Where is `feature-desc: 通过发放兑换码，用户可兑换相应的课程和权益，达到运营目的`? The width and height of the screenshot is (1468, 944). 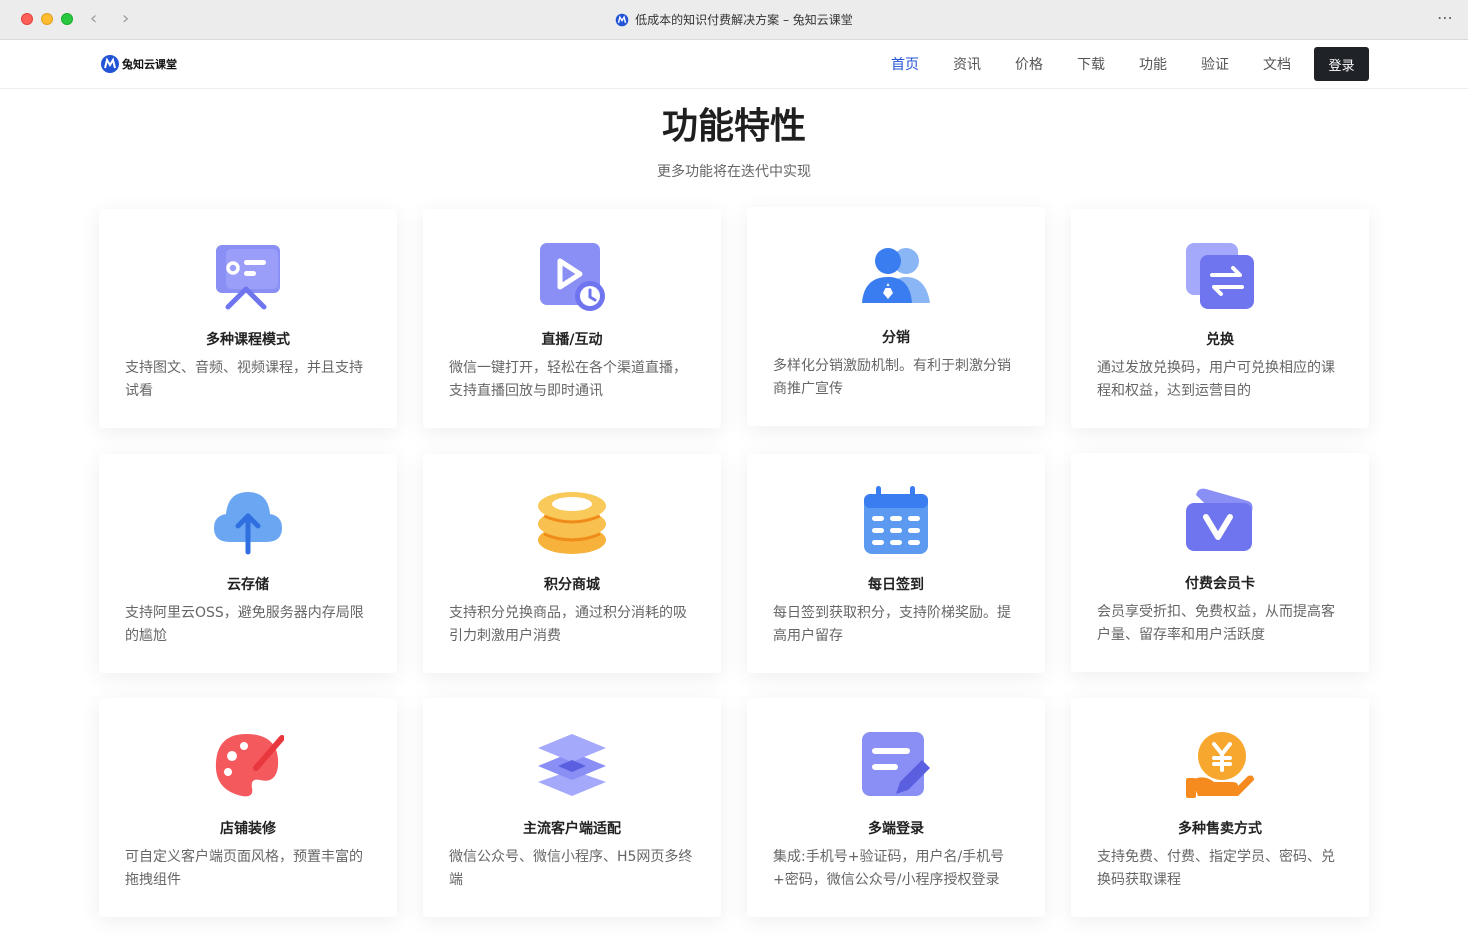
feature-desc: 通过发放兑换码，用户可兑换相应的课程和权益，达到运营目的 is located at coordinates (1216, 379).